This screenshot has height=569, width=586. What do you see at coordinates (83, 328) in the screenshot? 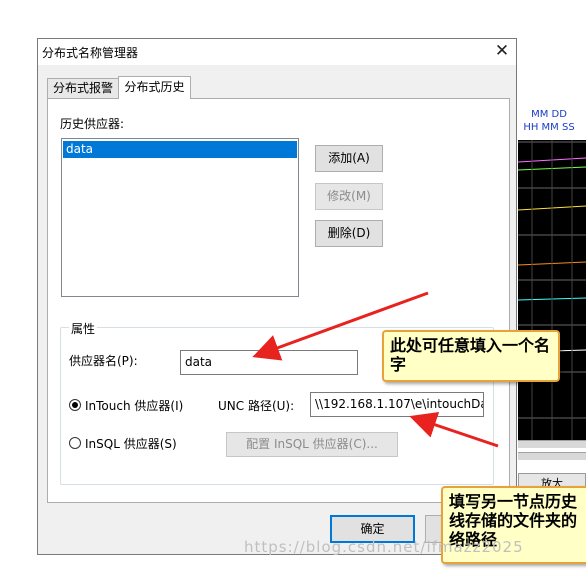
I see `properties-group-label: 属性` at bounding box center [83, 328].